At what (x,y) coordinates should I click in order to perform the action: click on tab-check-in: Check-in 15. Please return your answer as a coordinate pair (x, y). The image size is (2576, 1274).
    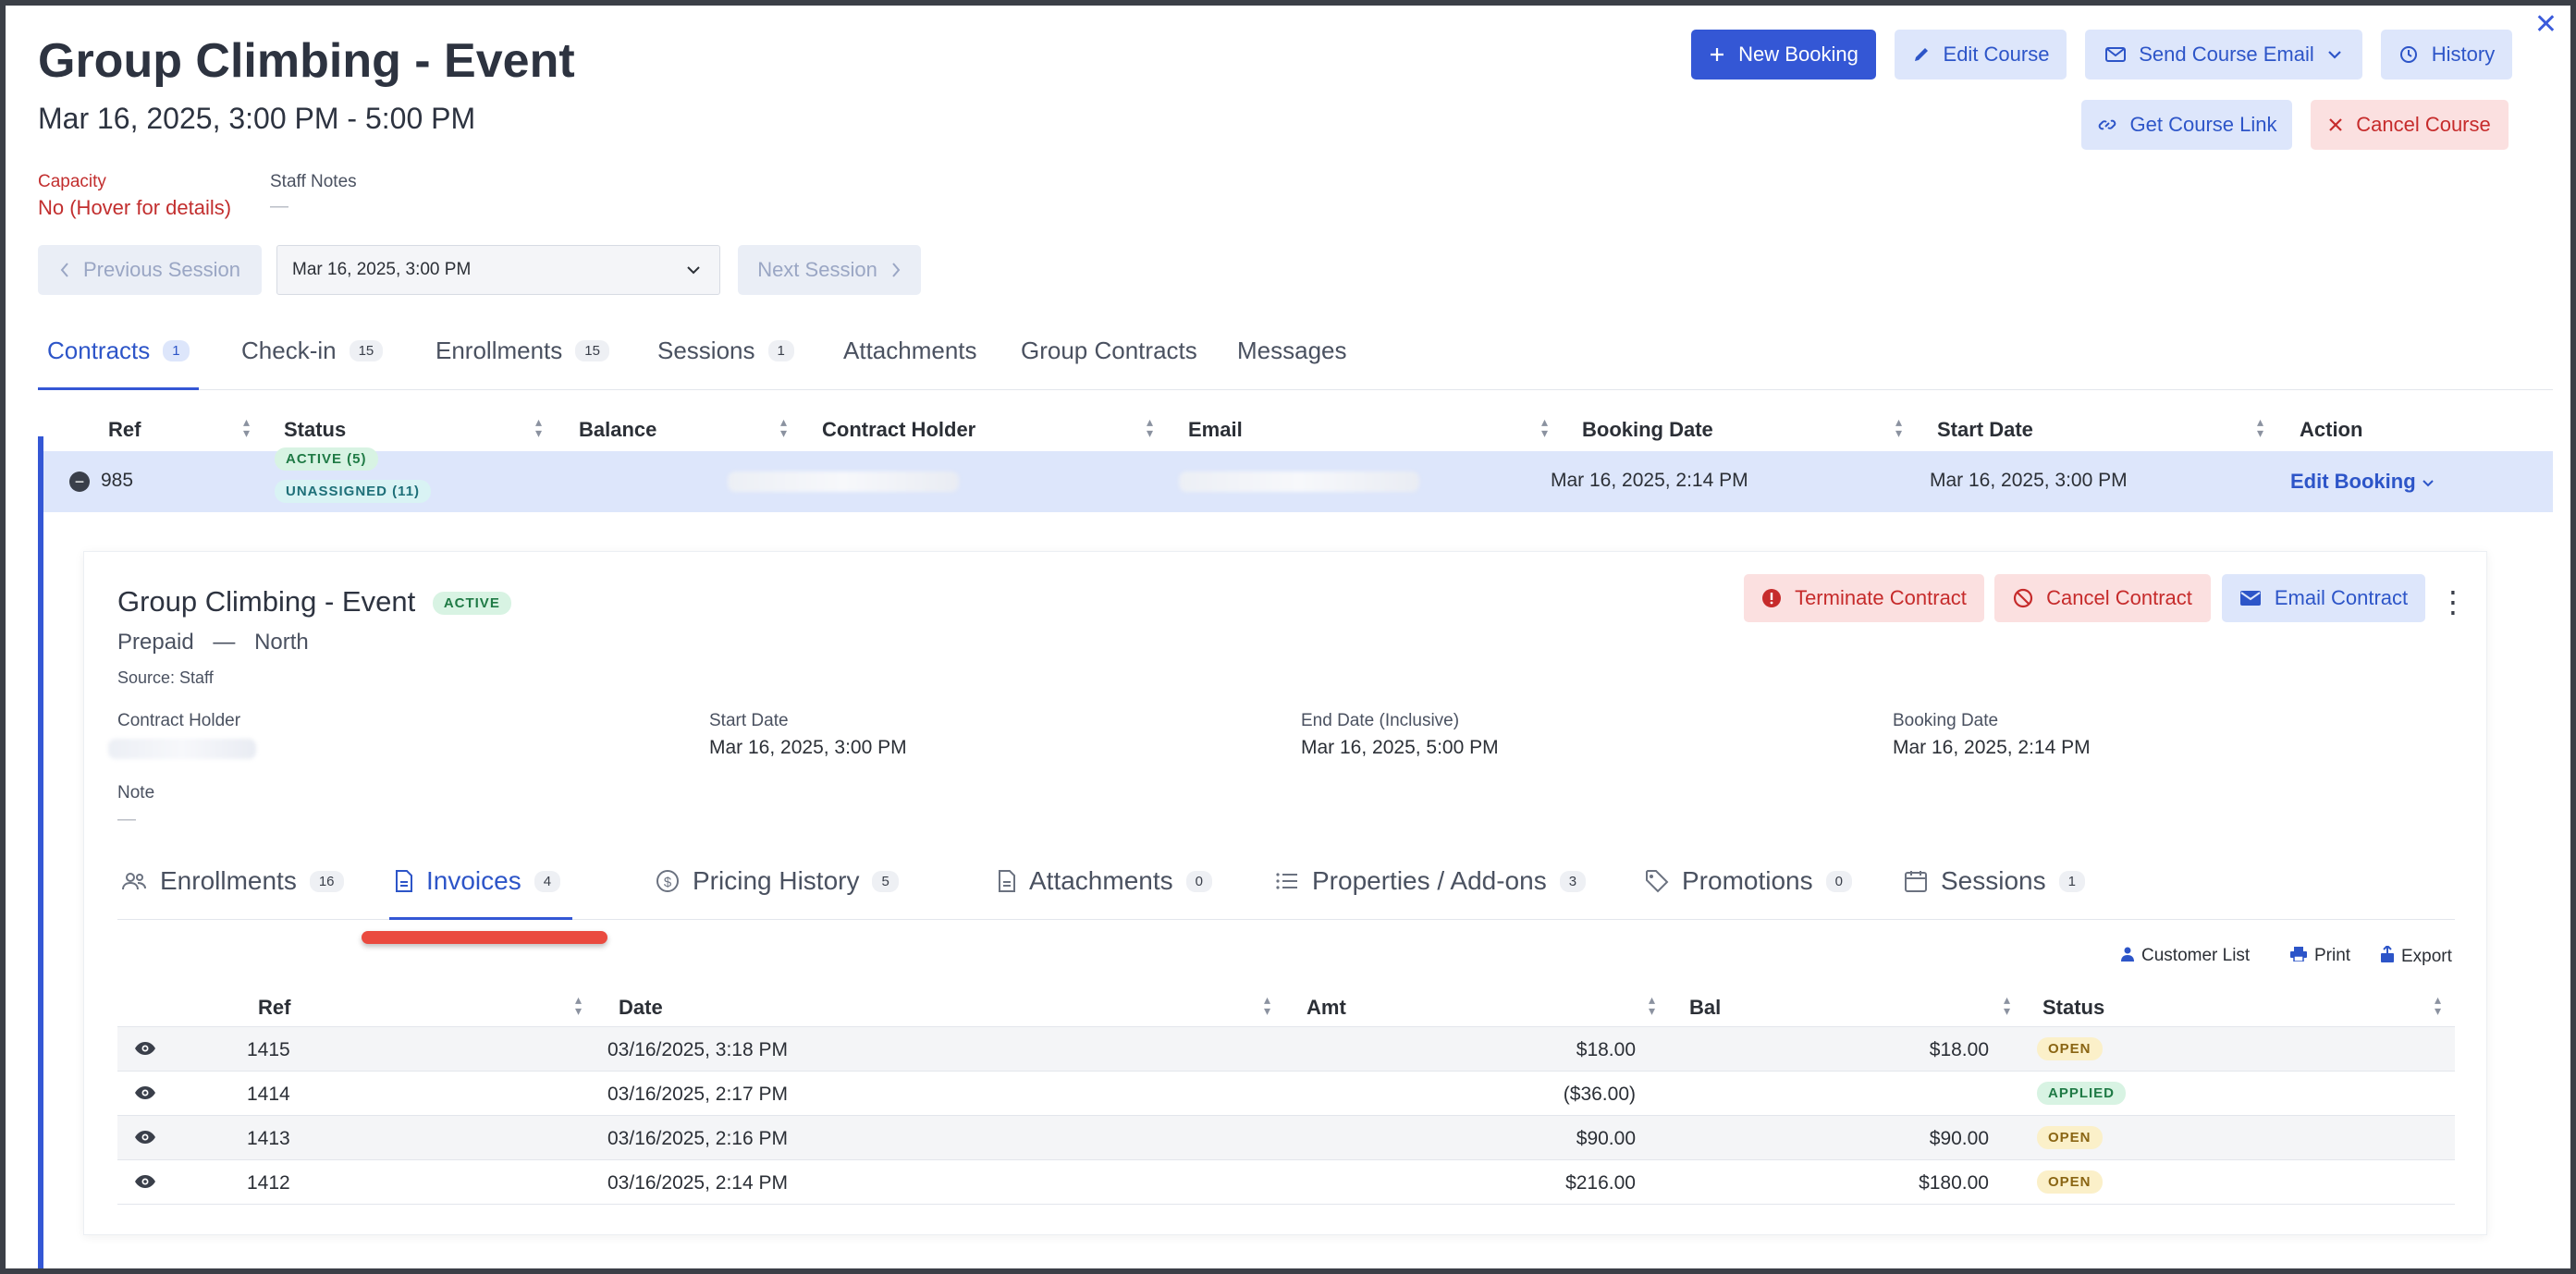
    Looking at the image, I should click on (312, 351).